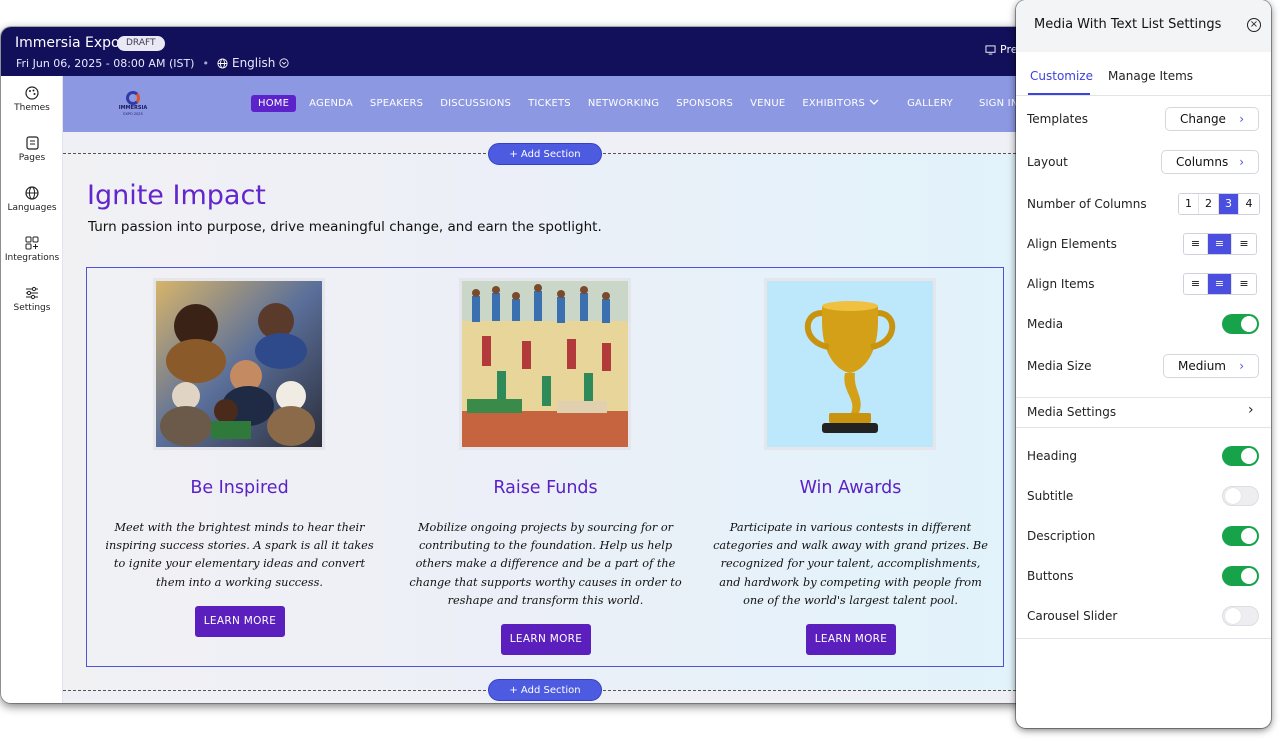 Image resolution: width=1283 pixels, height=741 pixels. Describe the element at coordinates (1143, 418) in the screenshot. I see `media-settings-row: Media Settings ›` at that location.